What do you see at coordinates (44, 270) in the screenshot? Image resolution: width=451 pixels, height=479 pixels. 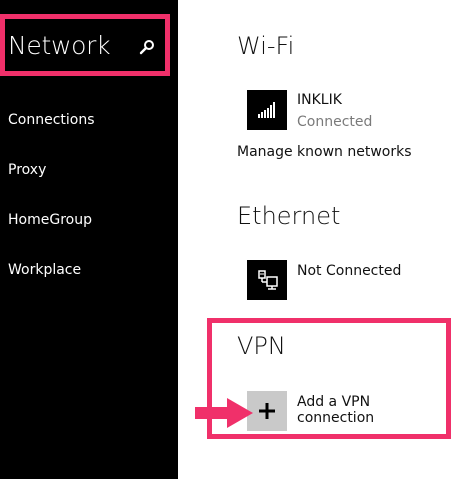 I see `sidebar-item-workplace: Workplace` at bounding box center [44, 270].